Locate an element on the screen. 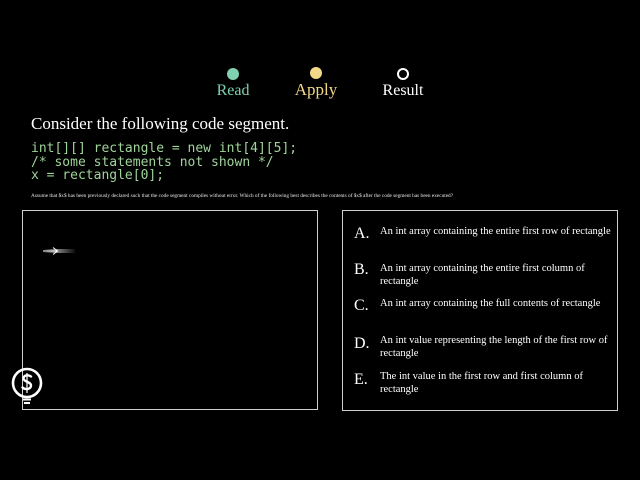 The image size is (640, 480). step-apply-label: Apply is located at coordinates (316, 89).